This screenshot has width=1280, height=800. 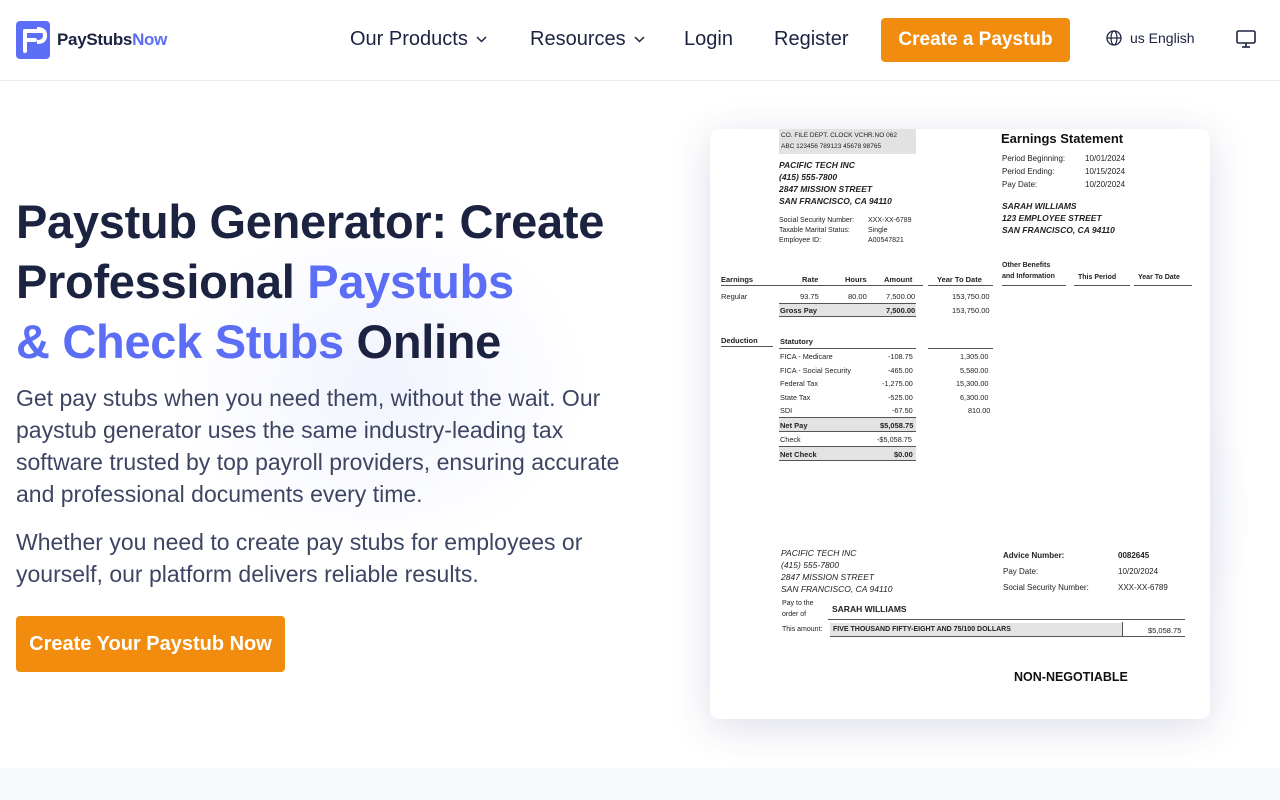 What do you see at coordinates (972, 383) in the screenshot?
I see `deduction-ytd: 15,300.00` at bounding box center [972, 383].